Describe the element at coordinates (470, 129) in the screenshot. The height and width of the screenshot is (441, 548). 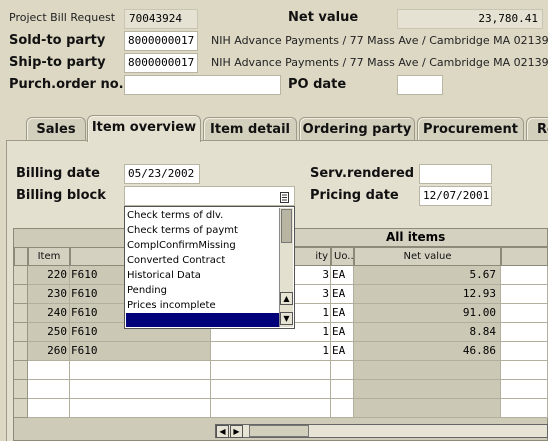
I see `tab-procurement: Procurement` at that location.